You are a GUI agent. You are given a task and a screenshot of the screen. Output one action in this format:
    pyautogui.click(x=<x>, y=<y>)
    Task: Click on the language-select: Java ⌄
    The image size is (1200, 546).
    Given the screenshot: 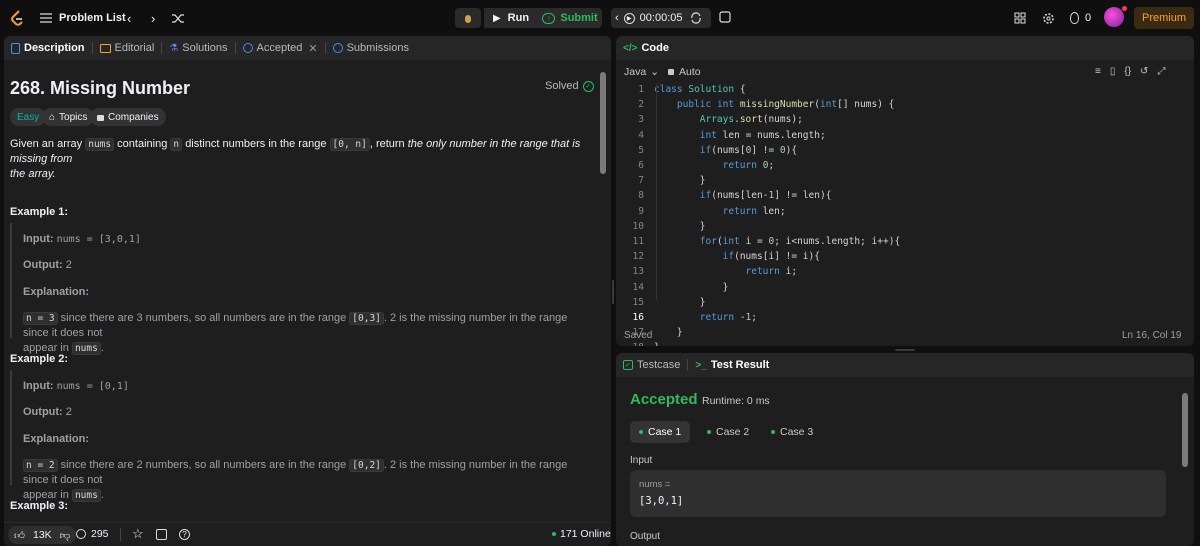 What is the action you would take?
    pyautogui.click(x=641, y=72)
    